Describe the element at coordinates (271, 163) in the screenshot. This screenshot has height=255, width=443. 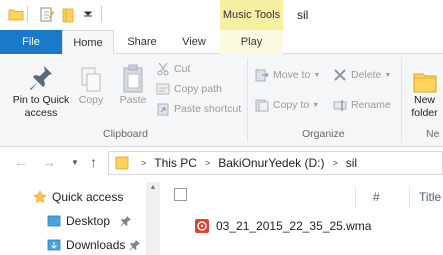
I see `breadcrumb-drive: BakiOnurYedek (D:)` at that location.